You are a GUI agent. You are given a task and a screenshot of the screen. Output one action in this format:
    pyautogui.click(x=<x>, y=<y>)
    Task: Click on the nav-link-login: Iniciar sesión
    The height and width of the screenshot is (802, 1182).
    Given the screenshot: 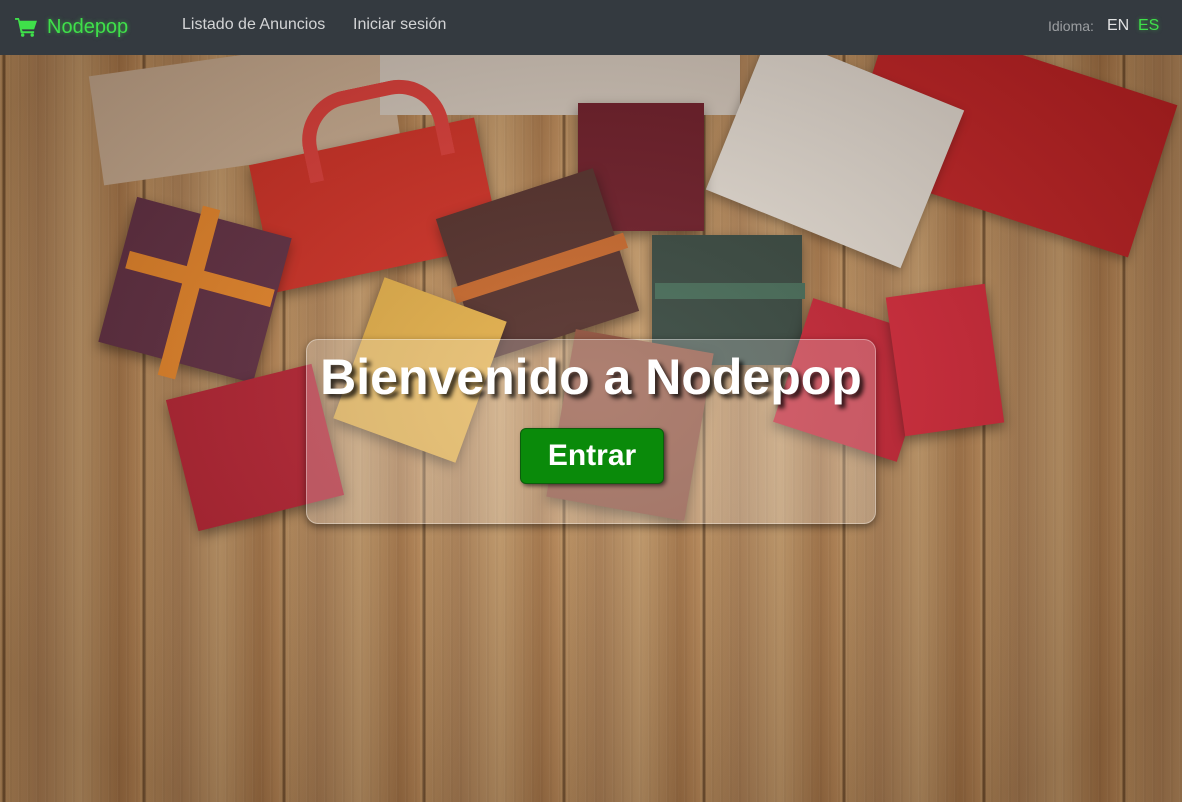 What is the action you would take?
    pyautogui.click(x=399, y=25)
    